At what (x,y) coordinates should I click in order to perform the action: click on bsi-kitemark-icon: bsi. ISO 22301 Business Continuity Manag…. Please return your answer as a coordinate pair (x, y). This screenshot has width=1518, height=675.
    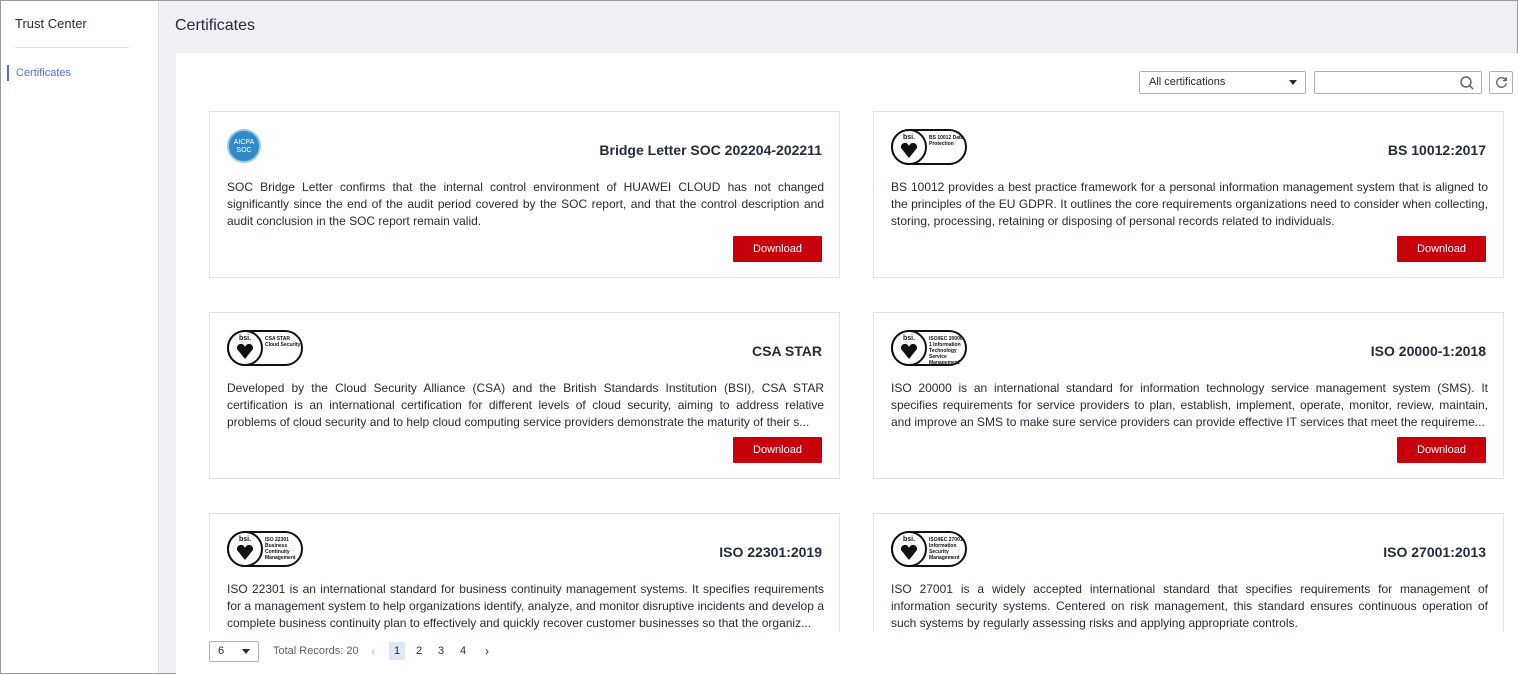
    Looking at the image, I should click on (265, 549).